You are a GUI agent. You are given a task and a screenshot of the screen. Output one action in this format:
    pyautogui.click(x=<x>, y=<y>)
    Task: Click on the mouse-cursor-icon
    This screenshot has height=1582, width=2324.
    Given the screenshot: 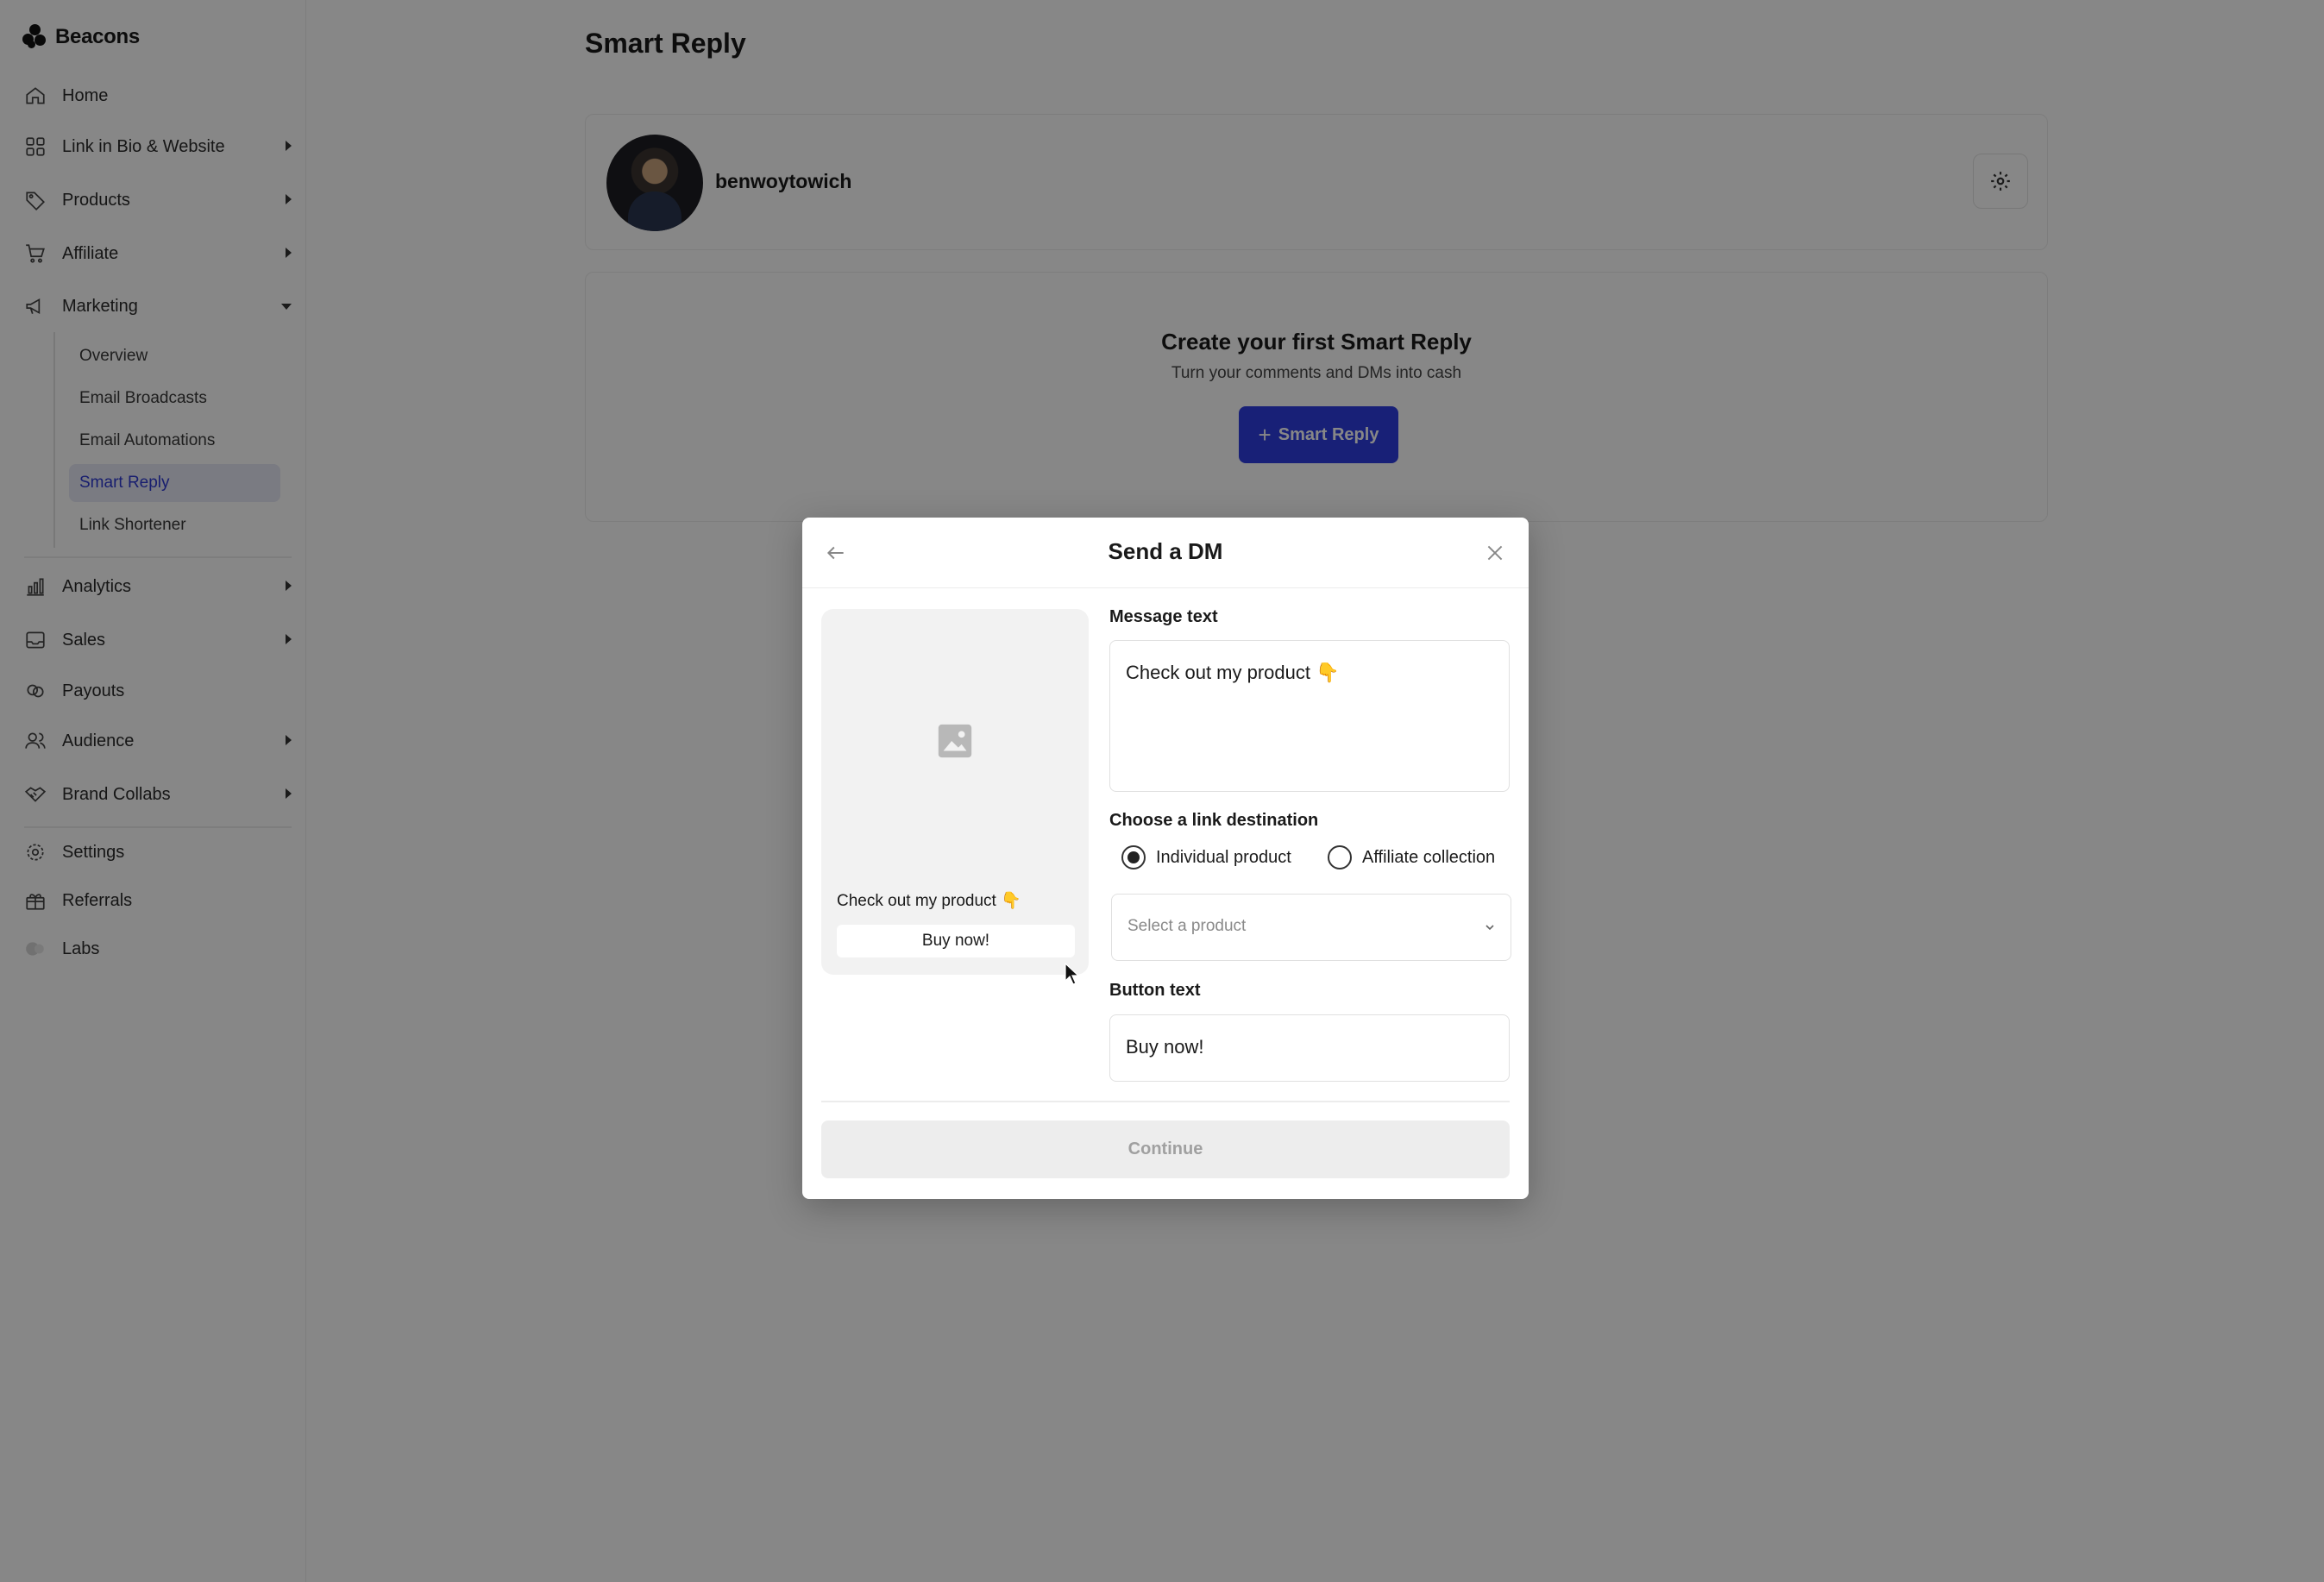 What is the action you would take?
    pyautogui.click(x=1073, y=974)
    